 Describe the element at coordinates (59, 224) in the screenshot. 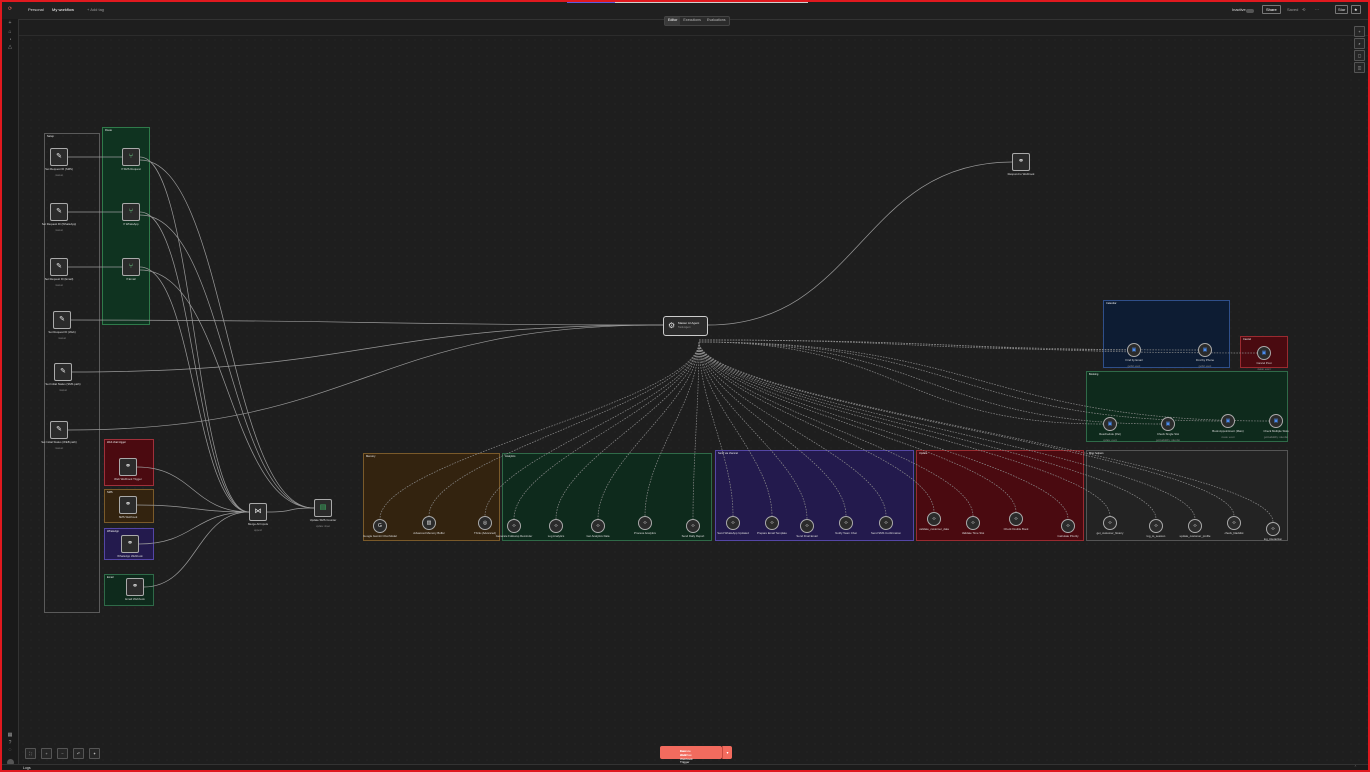

I see `set-node-label: Set Request ID (WhatsApp)` at that location.